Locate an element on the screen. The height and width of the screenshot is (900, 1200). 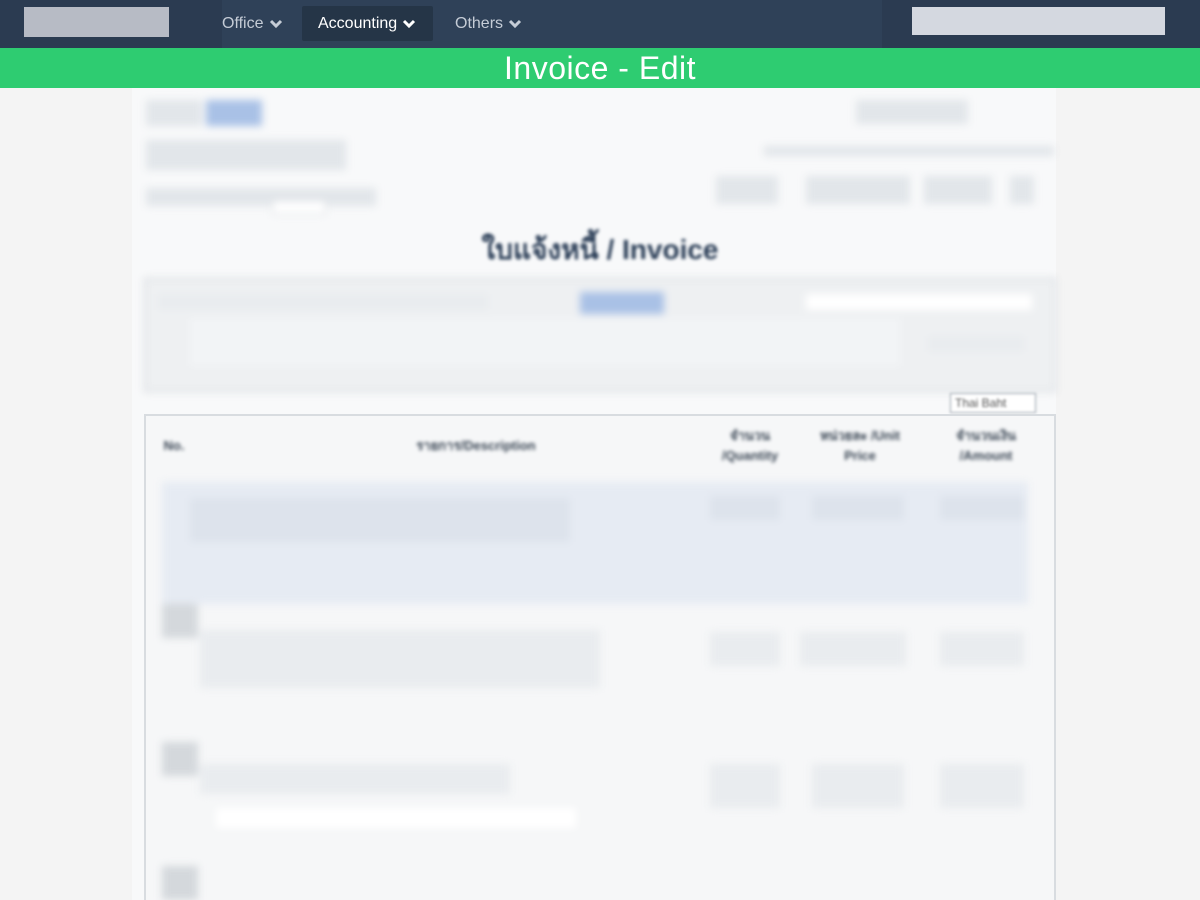
nav-item-accounting: Accounting is located at coordinates (368, 23).